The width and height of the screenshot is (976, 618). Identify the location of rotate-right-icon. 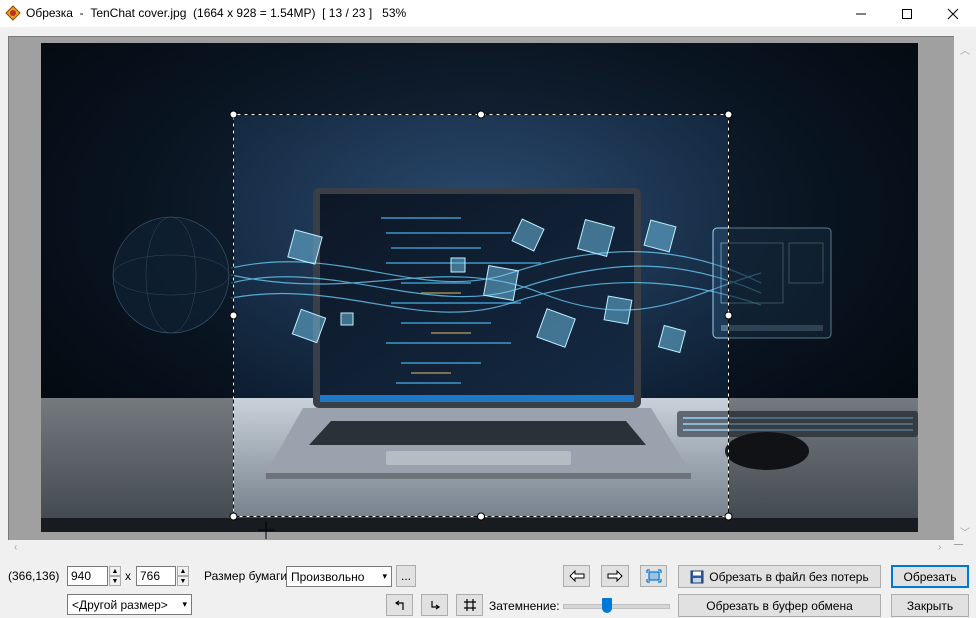
(435, 605).